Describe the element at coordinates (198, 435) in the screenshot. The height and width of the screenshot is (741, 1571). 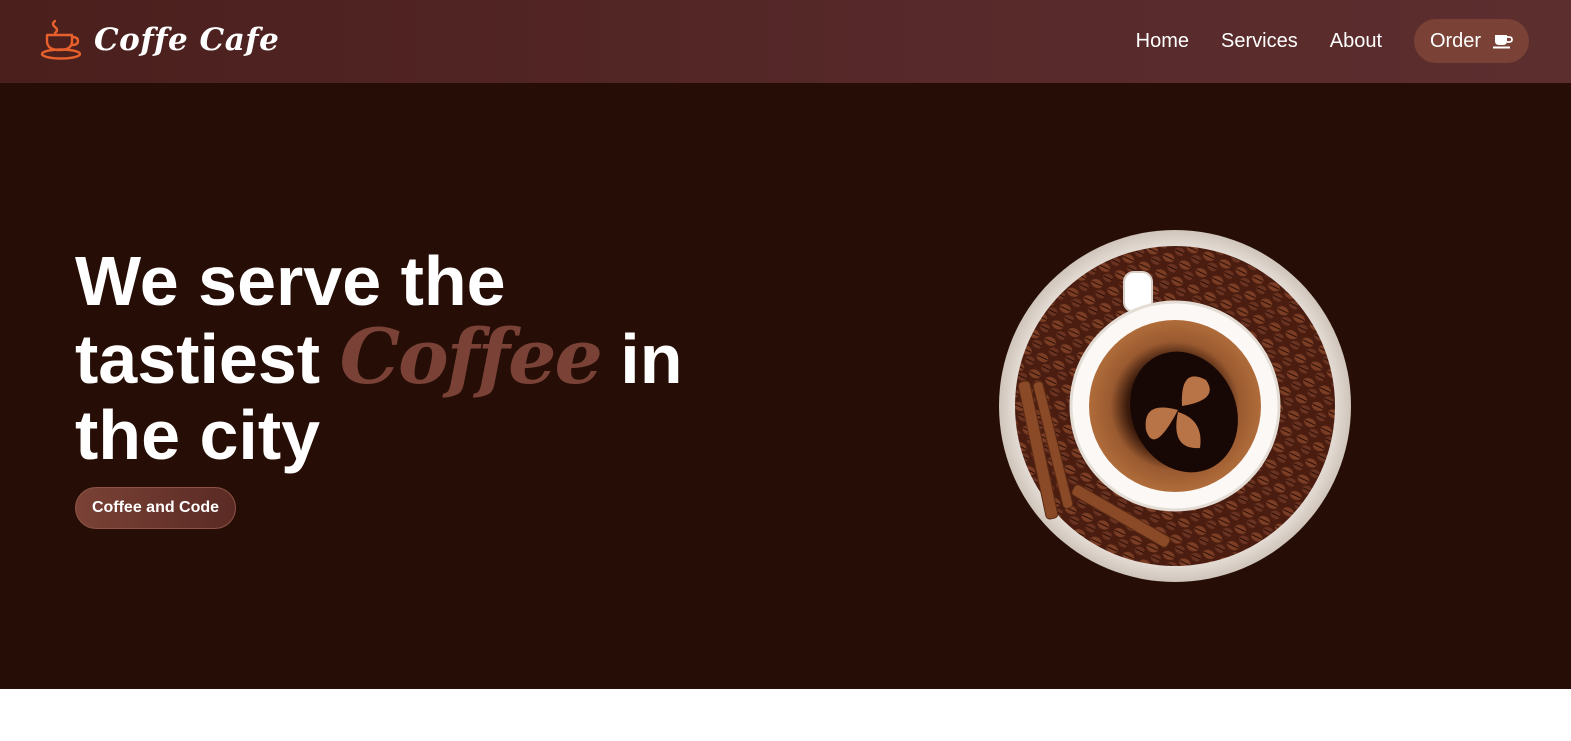
I see `headline-line-3: the city` at that location.